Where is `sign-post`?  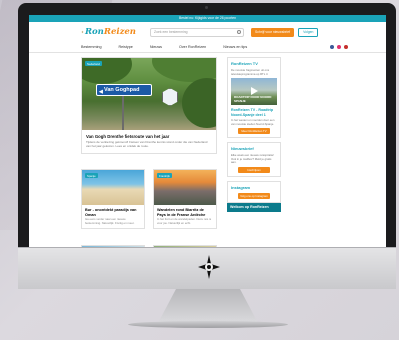 sign-post is located at coordinates (123, 113).